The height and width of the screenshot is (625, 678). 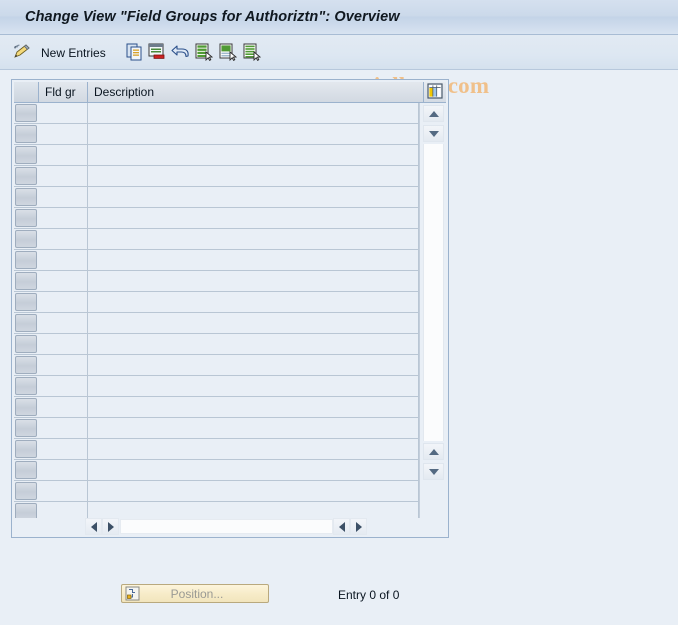 What do you see at coordinates (341, 526) in the screenshot?
I see `scroll-left-button-end` at bounding box center [341, 526].